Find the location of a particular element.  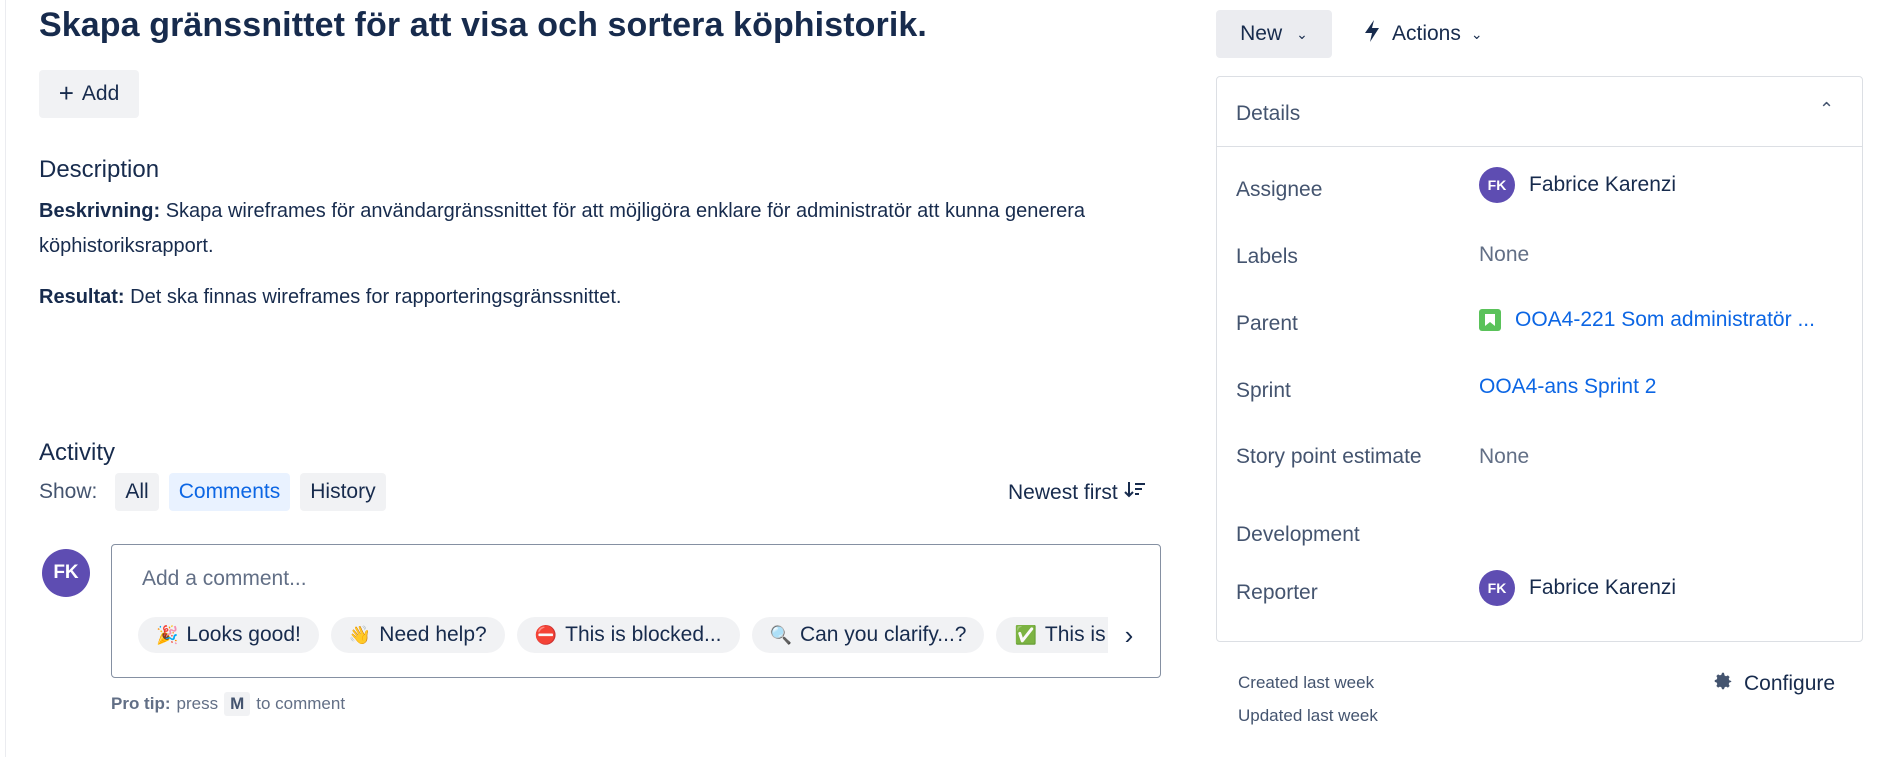

no-entry-icon: ⛔ is located at coordinates (546, 634).